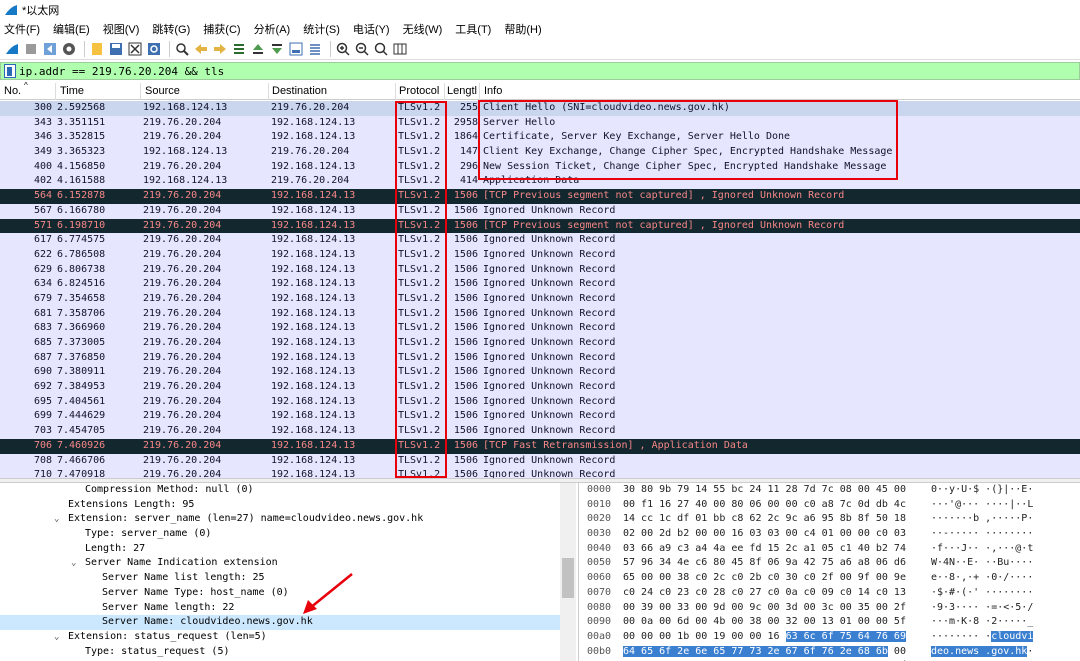  I want to click on zoom-reset-icon, so click(381, 49).